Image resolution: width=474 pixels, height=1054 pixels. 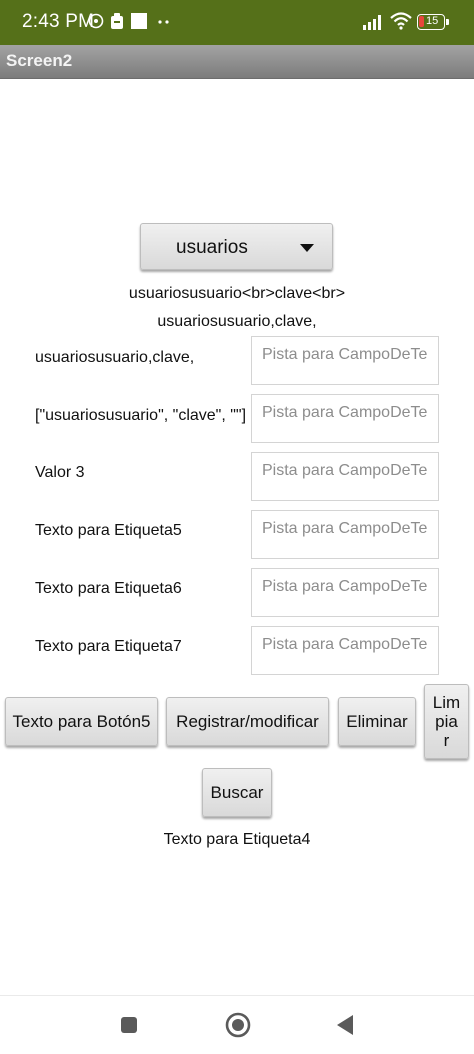 I want to click on boton5-button: Texto para Botón5, so click(x=81, y=721).